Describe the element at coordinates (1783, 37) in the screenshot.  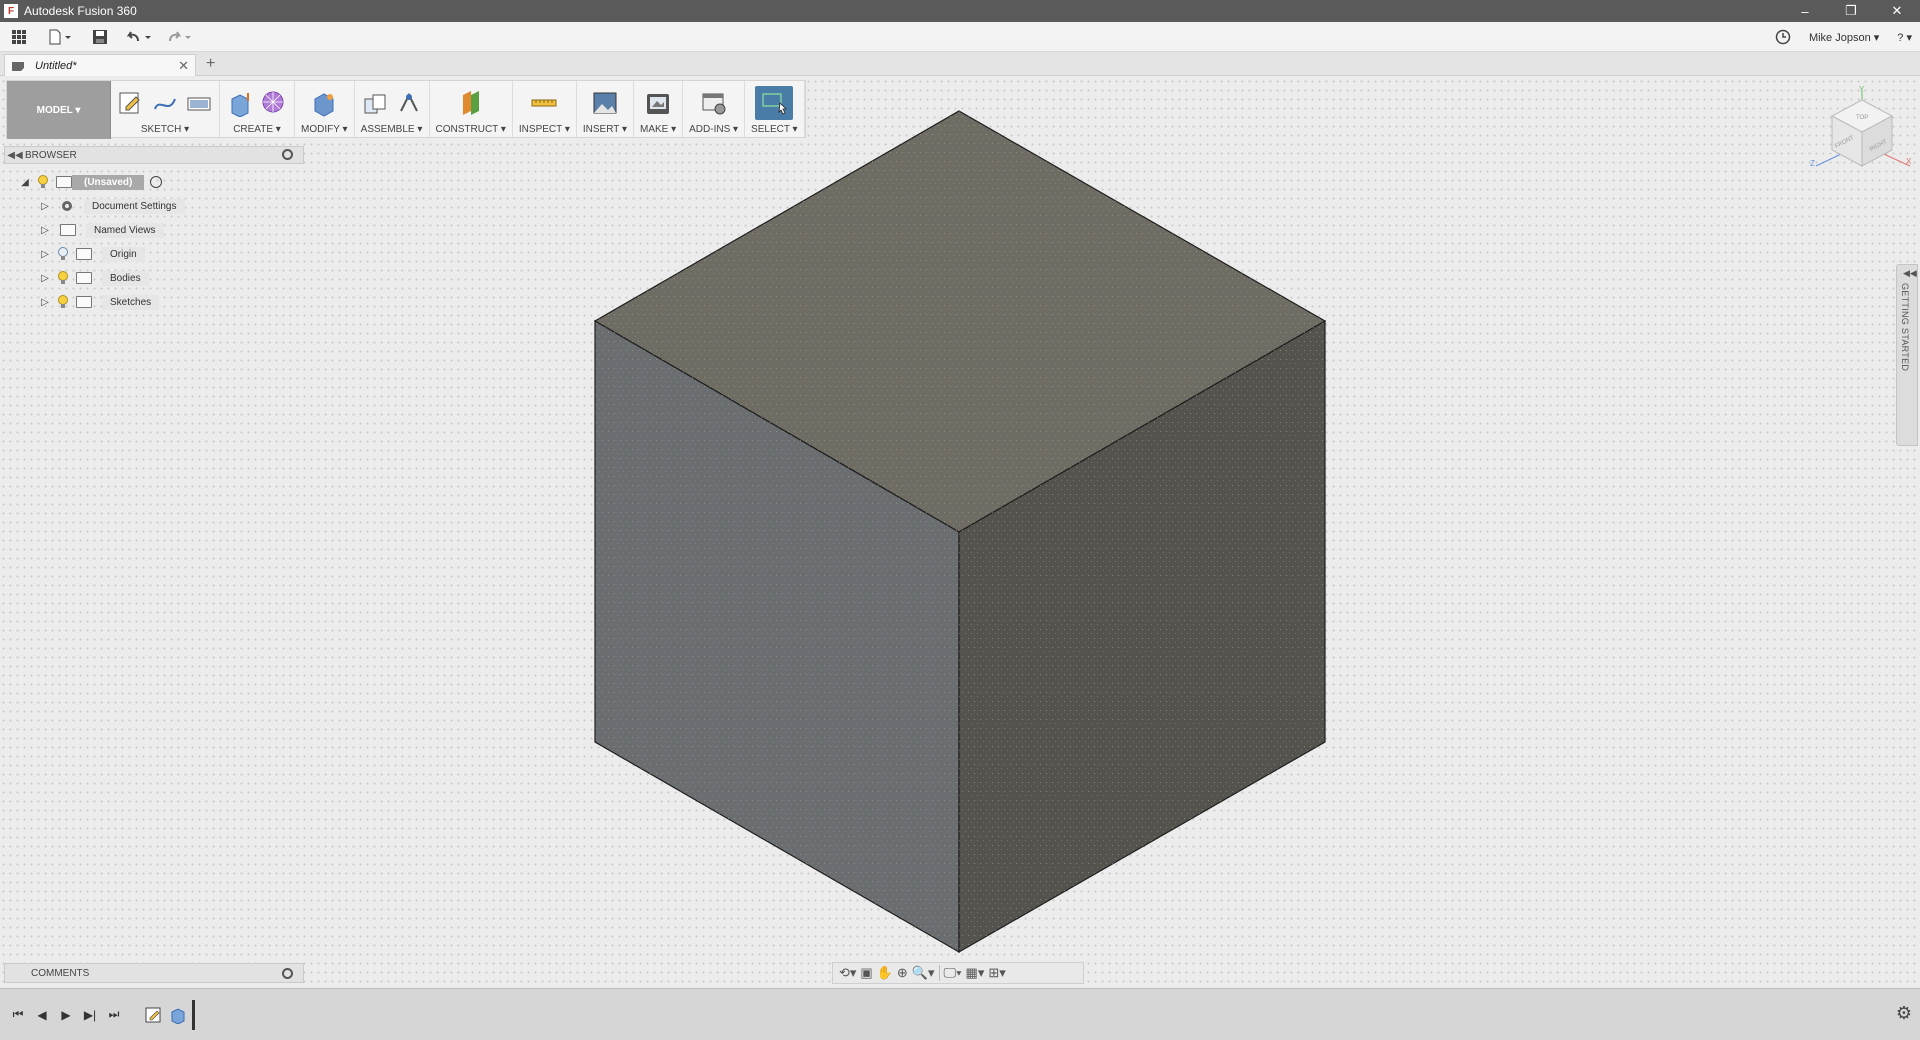
I see `job-status-clock-icon` at that location.